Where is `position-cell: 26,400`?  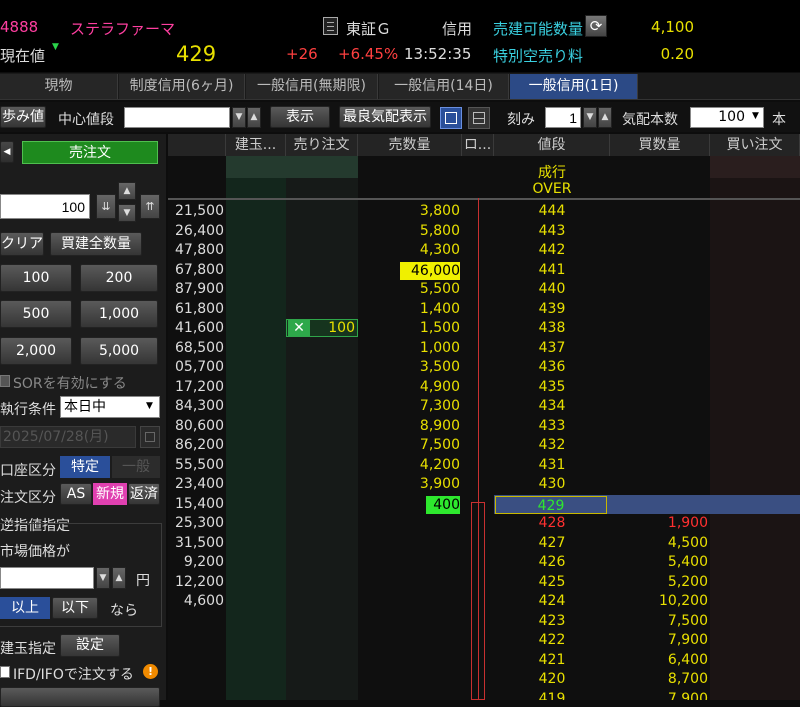
position-cell: 26,400 is located at coordinates (199, 230).